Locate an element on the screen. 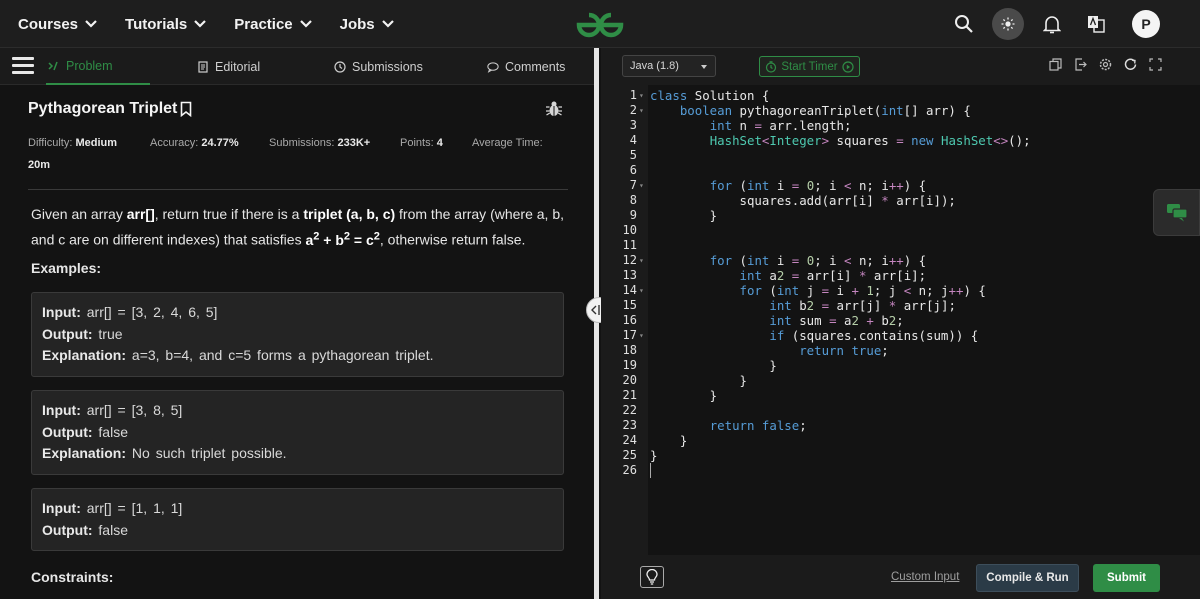 The width and height of the screenshot is (1200, 599). settings-icon is located at coordinates (1105, 64).